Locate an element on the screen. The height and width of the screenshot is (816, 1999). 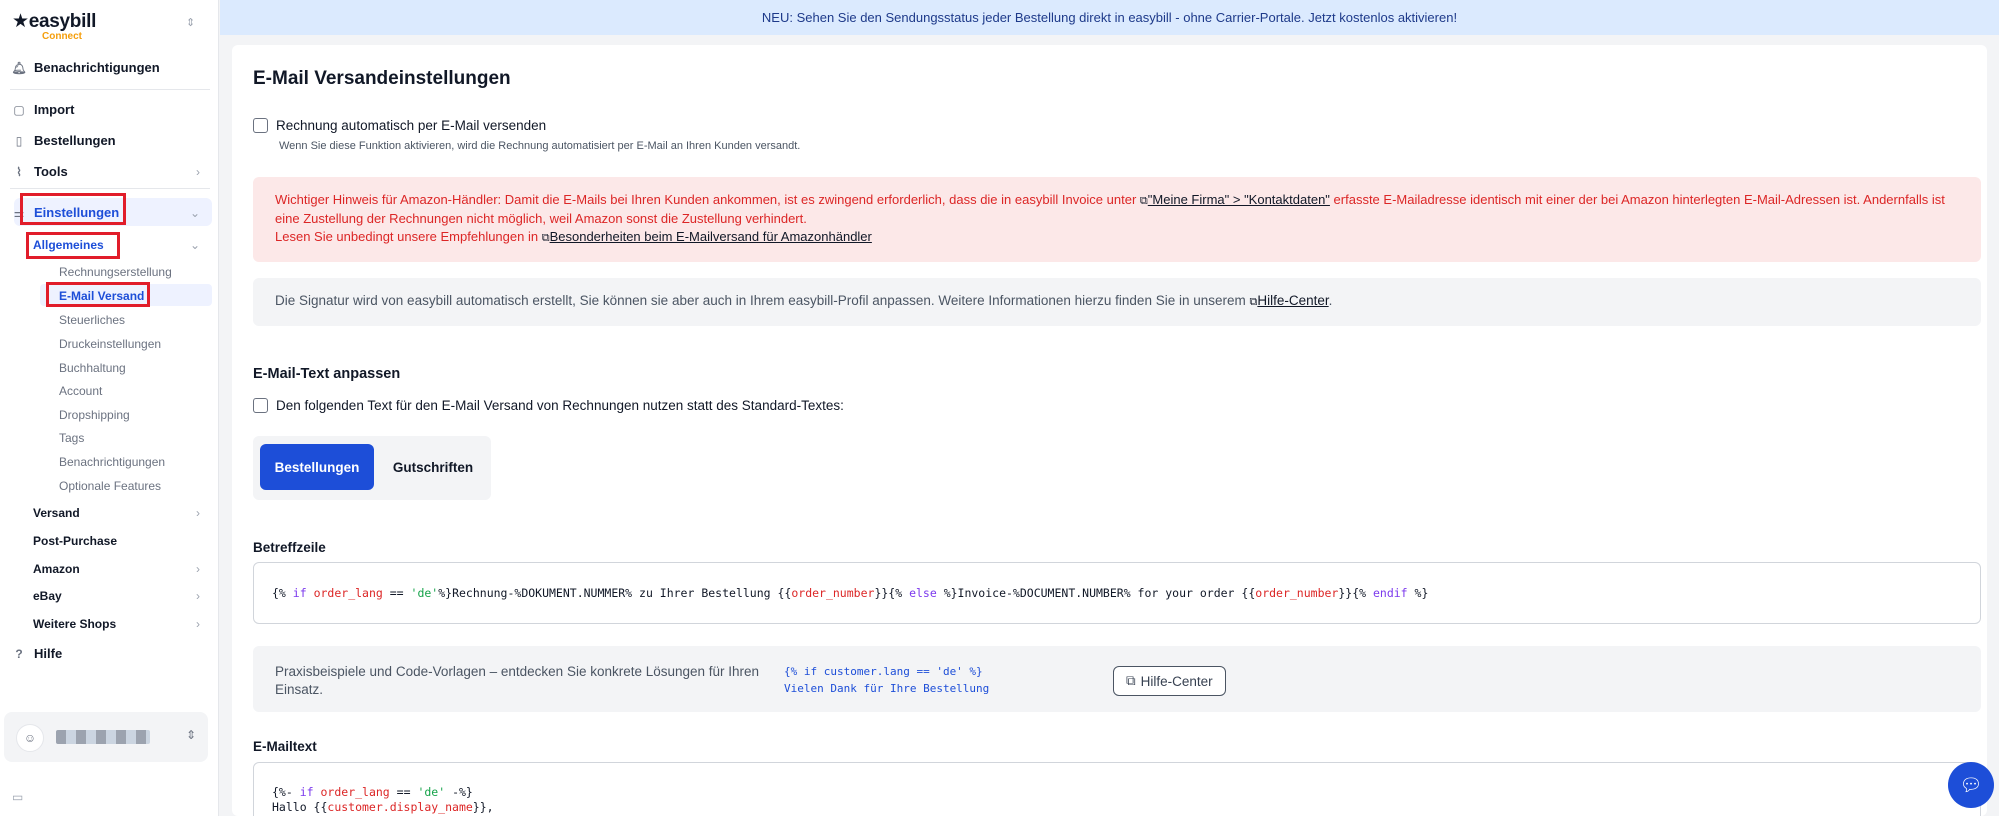
section-title: E-Mail-Text anpassen is located at coordinates (327, 374).